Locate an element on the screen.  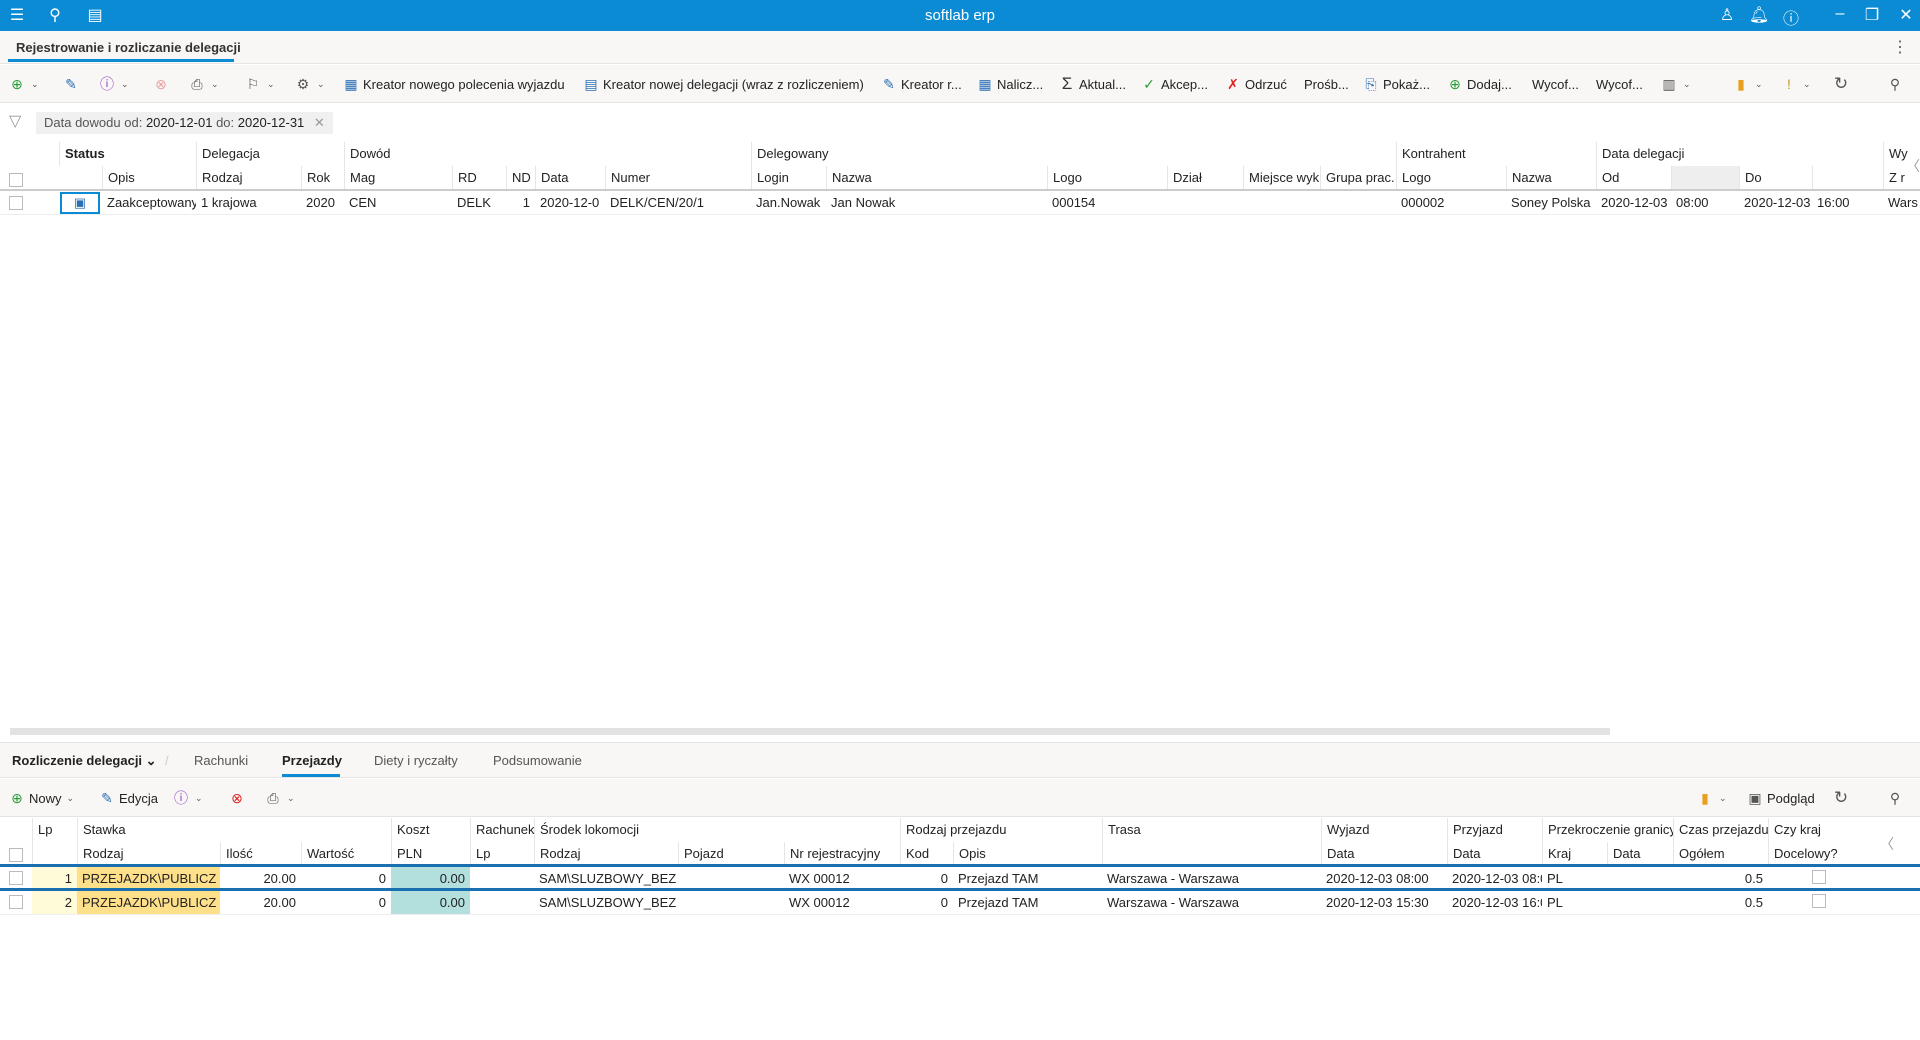
column-header: Do is located at coordinates (1775, 178).